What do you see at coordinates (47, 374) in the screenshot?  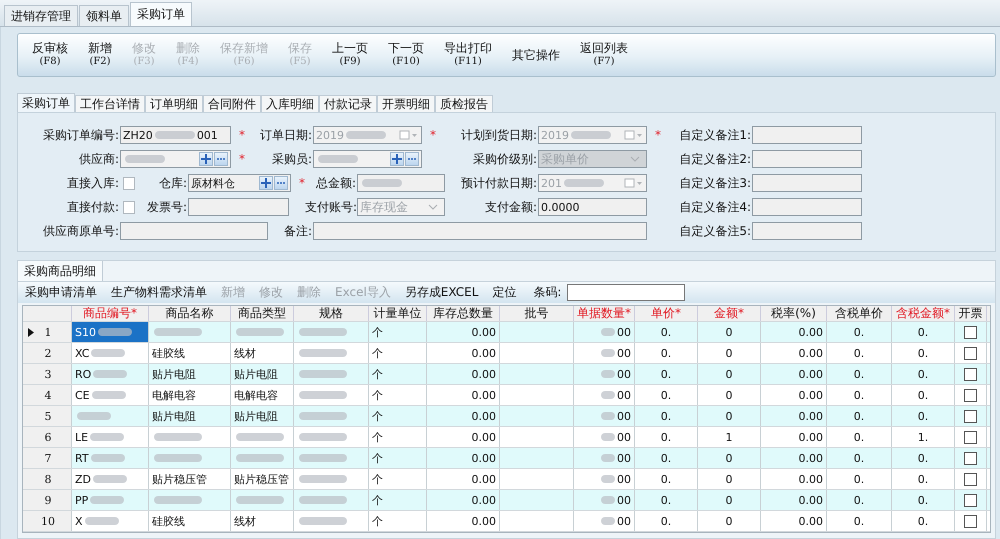 I see `row-header: 3` at bounding box center [47, 374].